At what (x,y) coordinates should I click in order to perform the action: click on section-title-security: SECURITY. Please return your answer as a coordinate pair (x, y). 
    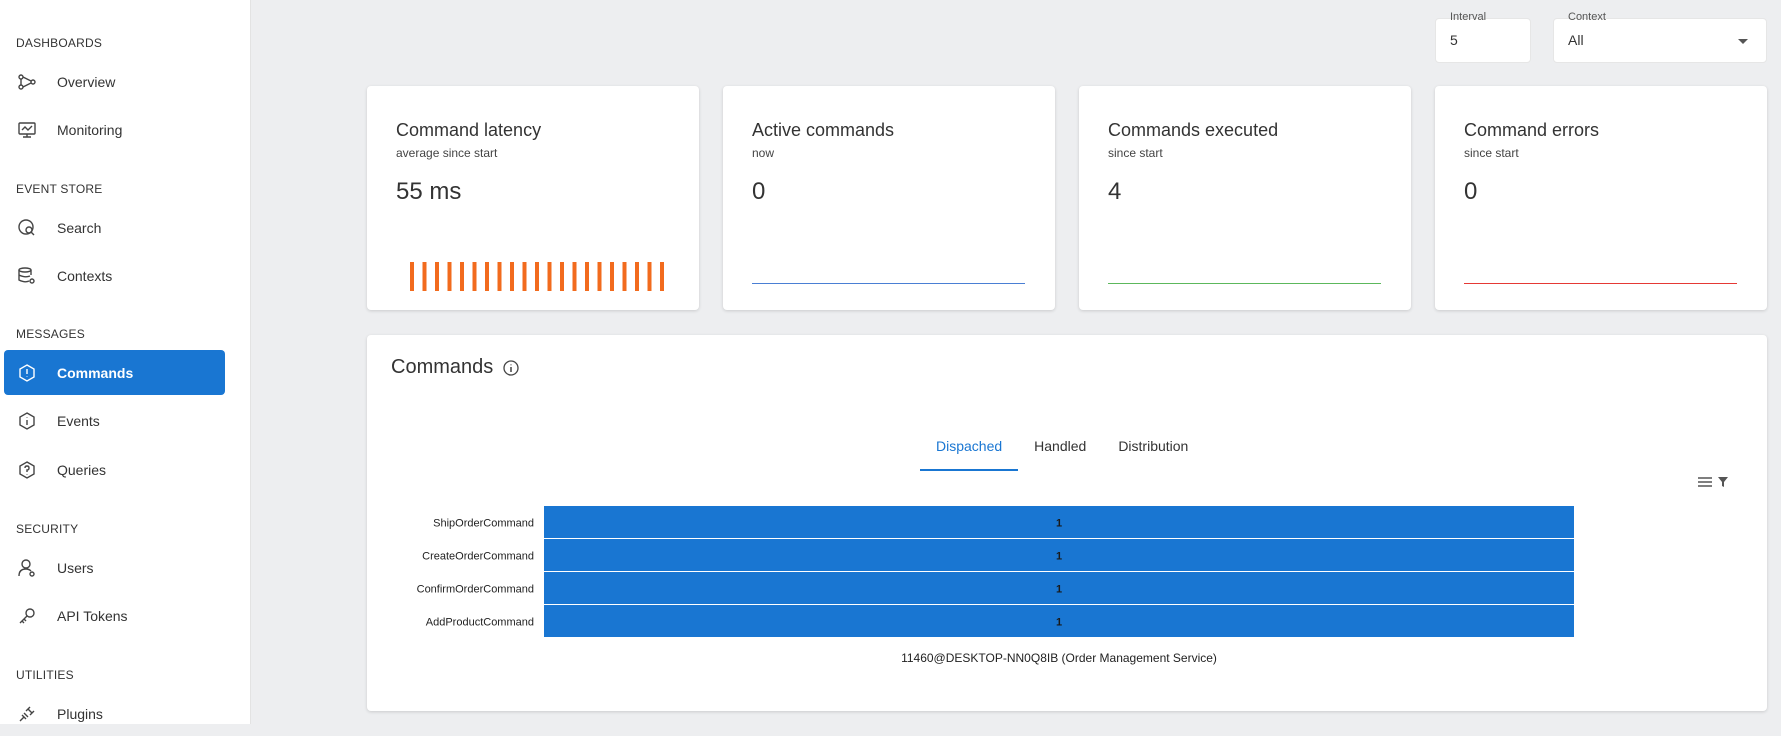
    Looking at the image, I should click on (47, 529).